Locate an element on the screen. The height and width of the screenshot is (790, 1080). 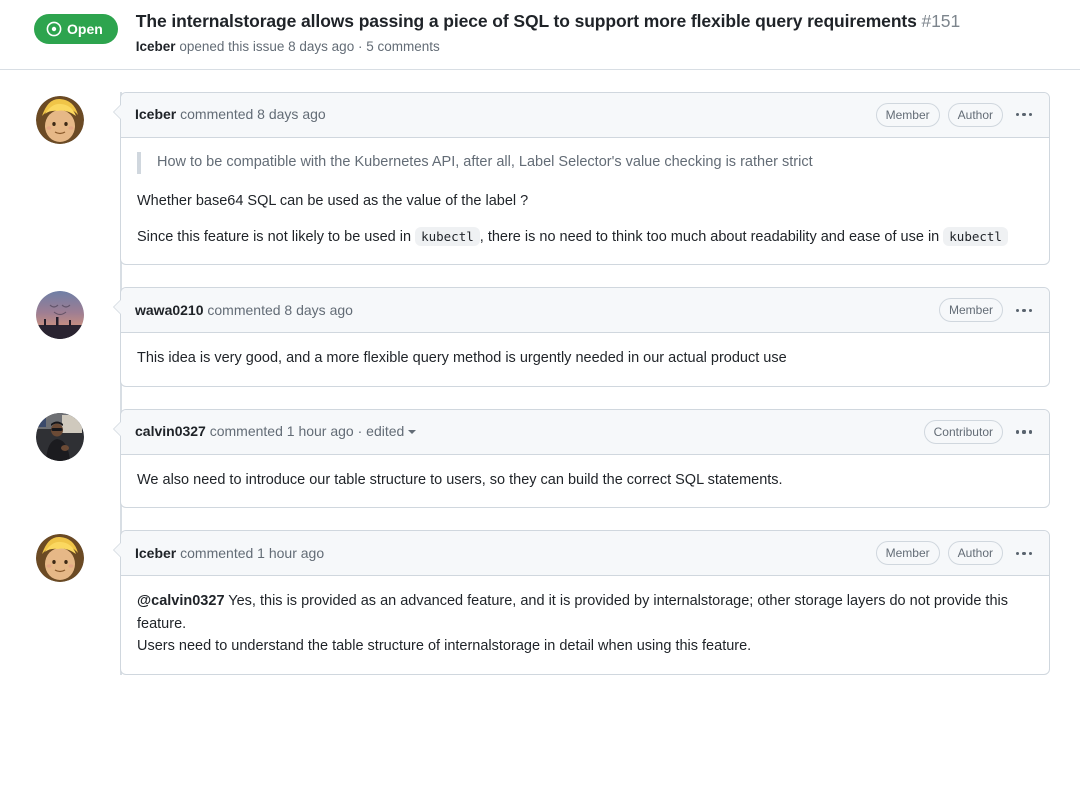
comment-author-line: Iceber commented 8 days ago is located at coordinates (230, 115).